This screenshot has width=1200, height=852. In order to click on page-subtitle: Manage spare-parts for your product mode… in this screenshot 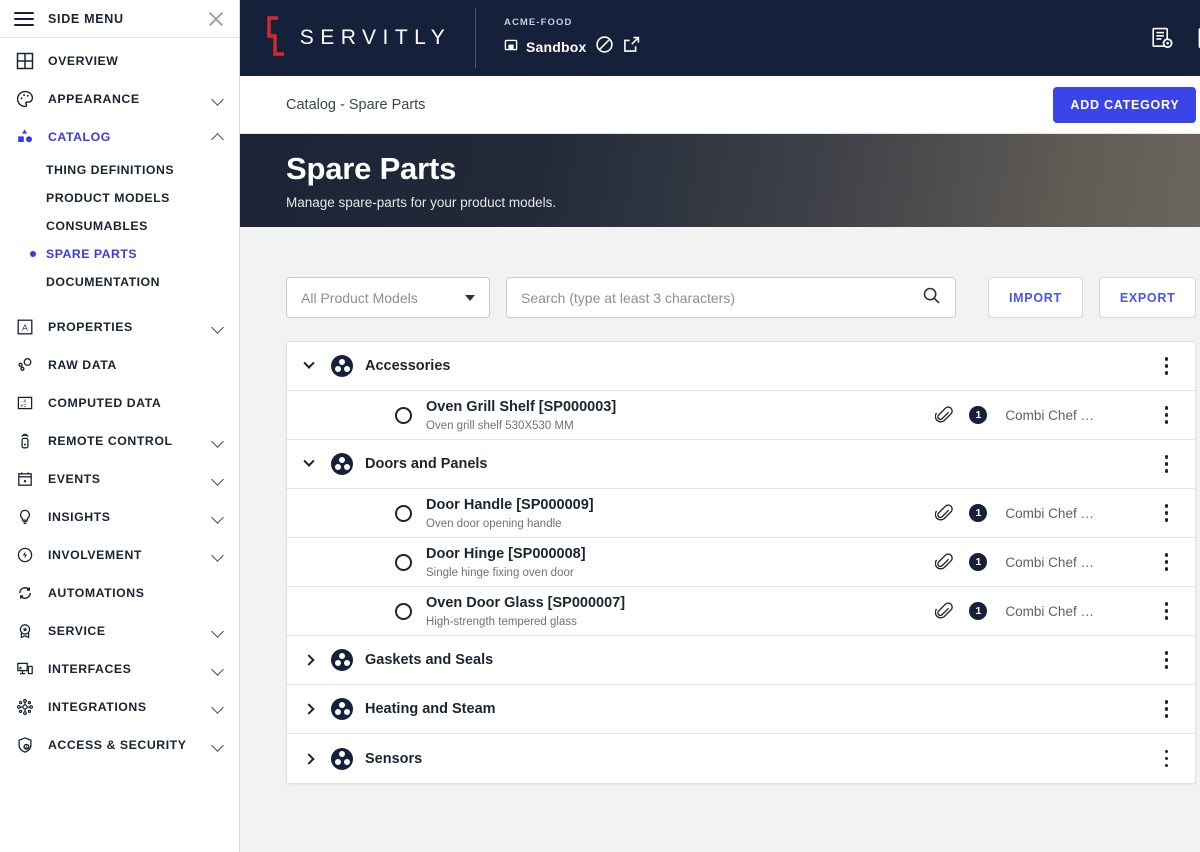, I will do `click(421, 202)`.